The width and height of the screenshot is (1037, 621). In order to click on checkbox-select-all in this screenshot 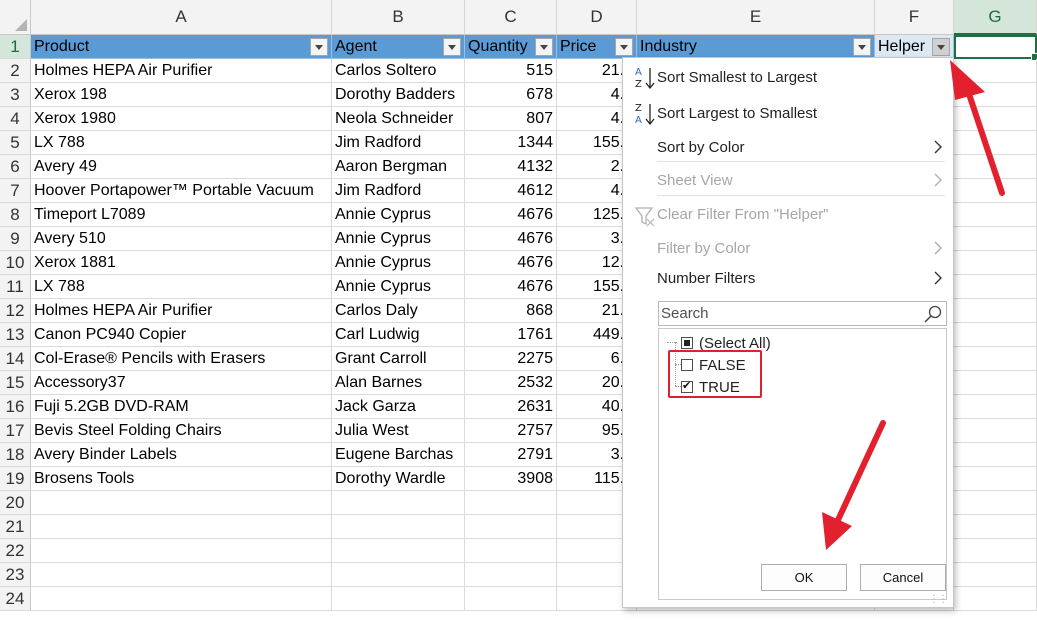, I will do `click(687, 343)`.